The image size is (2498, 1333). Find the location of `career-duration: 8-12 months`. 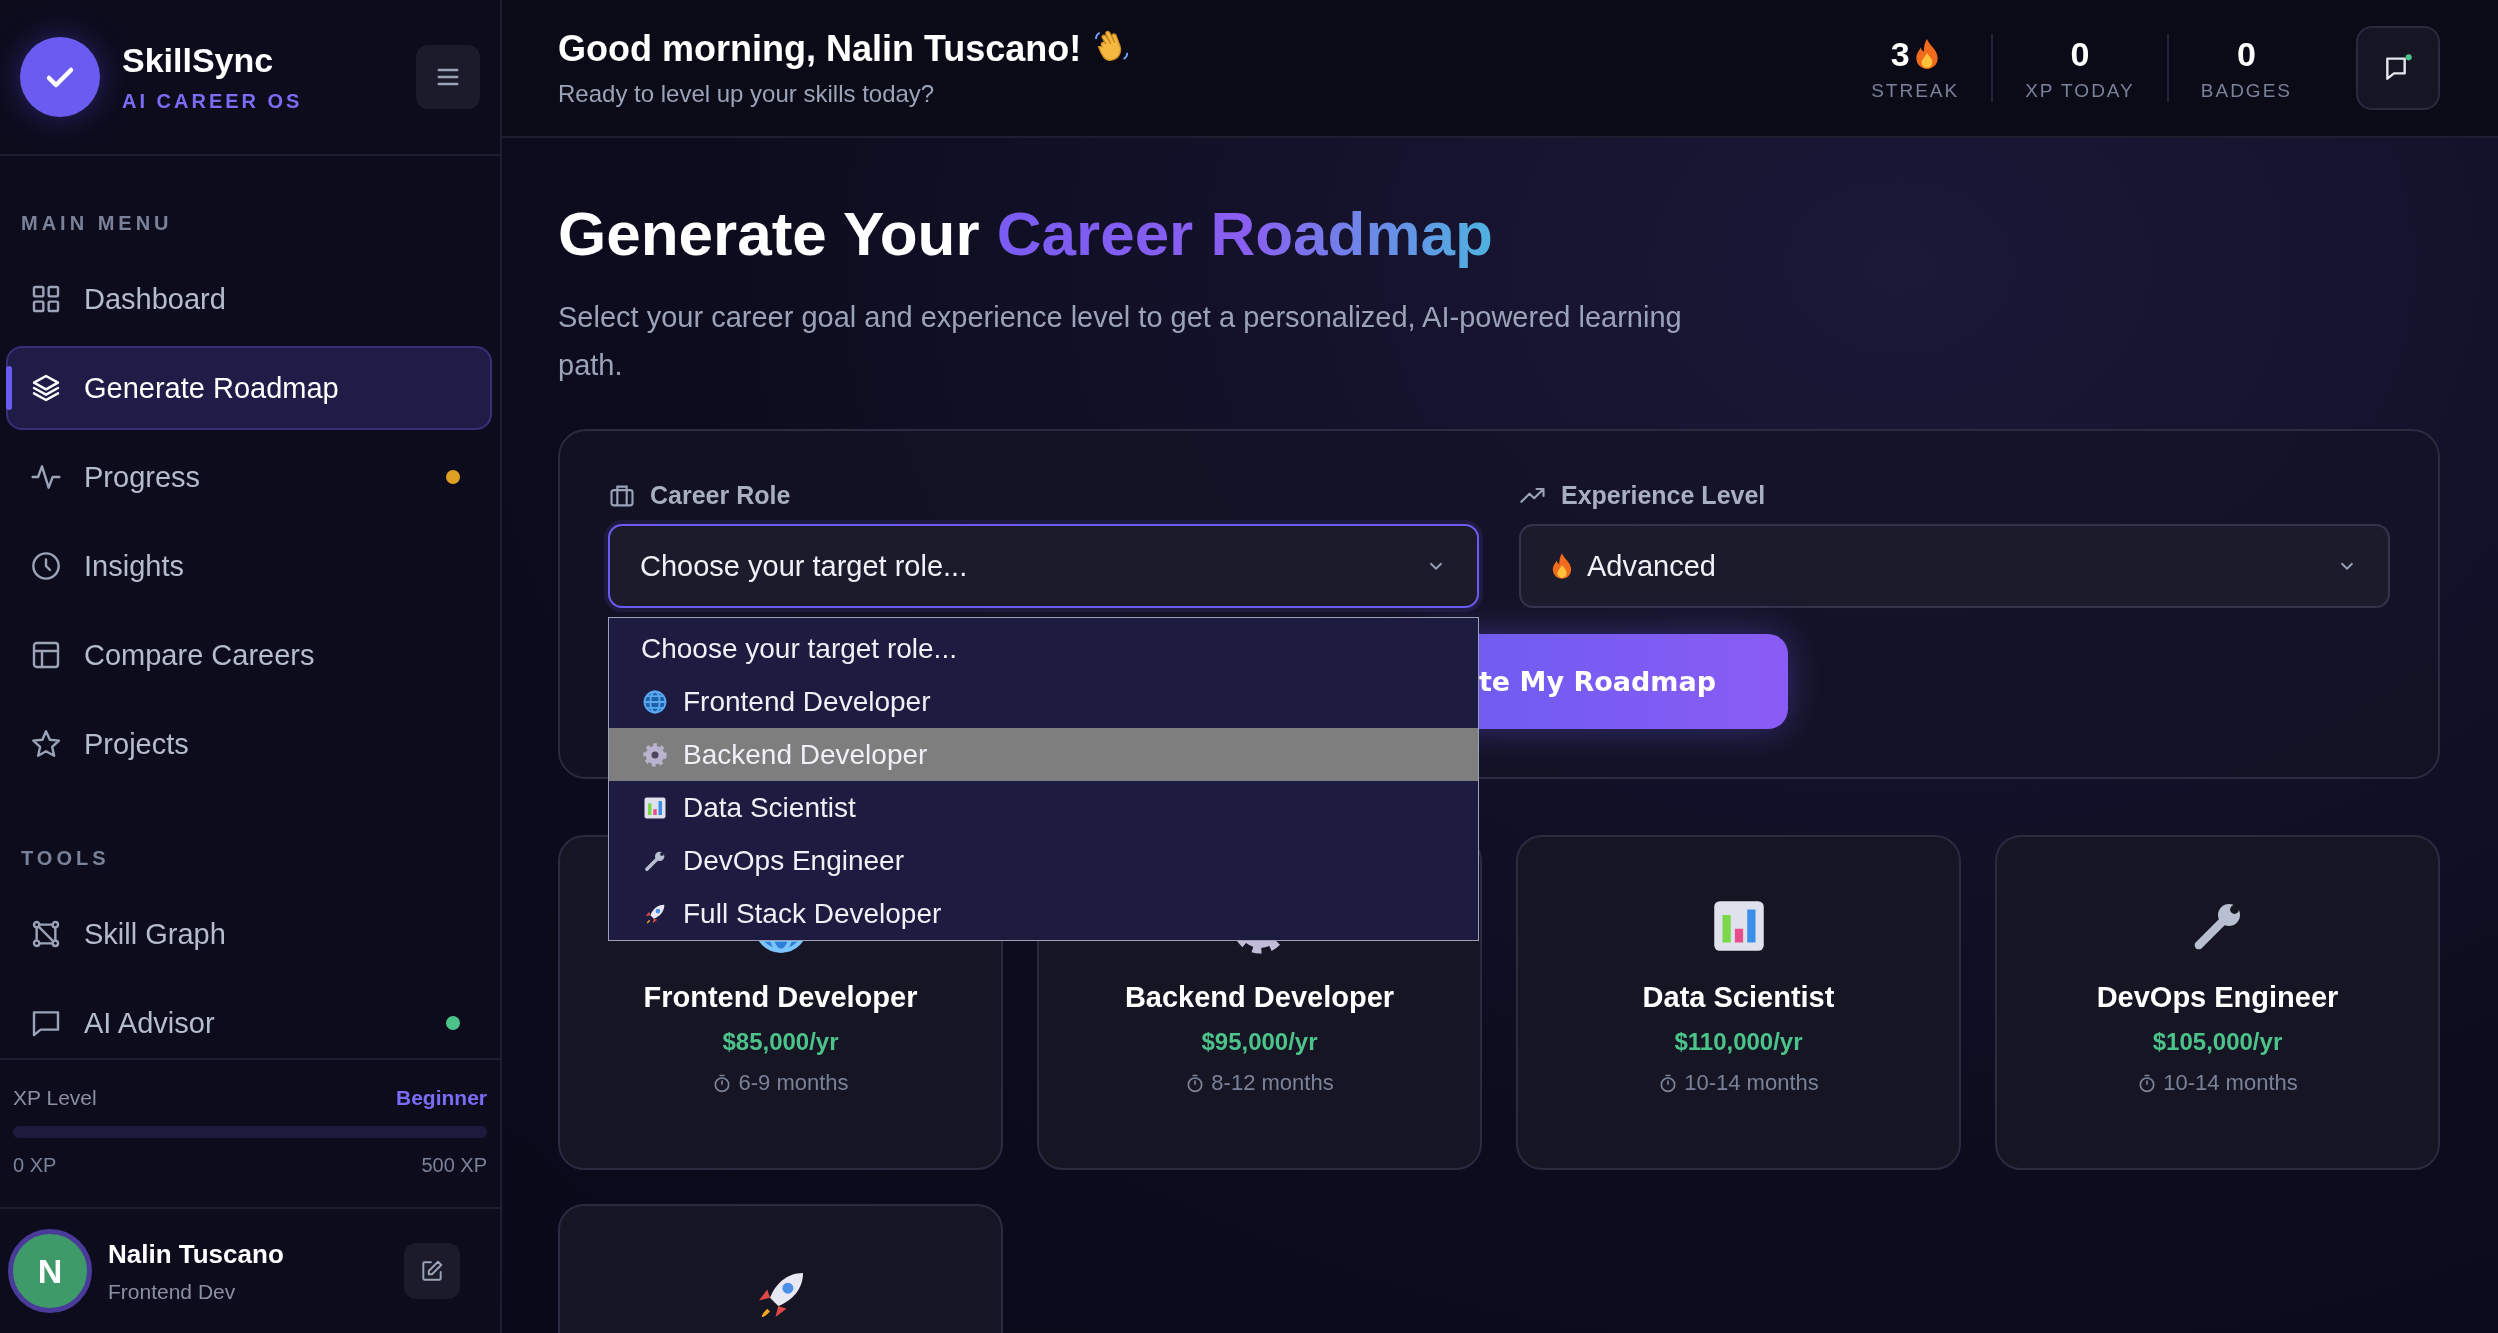

career-duration: 8-12 months is located at coordinates (1272, 1083).